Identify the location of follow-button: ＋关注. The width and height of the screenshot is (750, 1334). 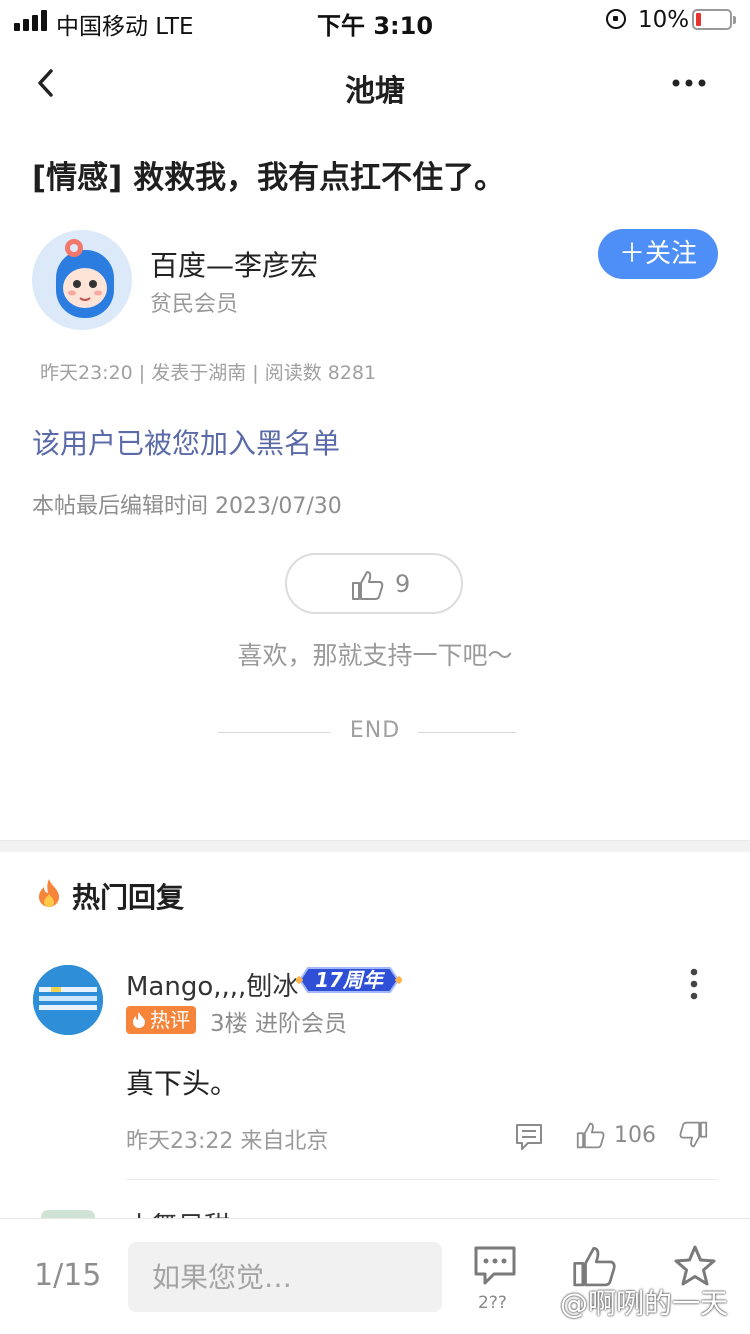
(658, 254).